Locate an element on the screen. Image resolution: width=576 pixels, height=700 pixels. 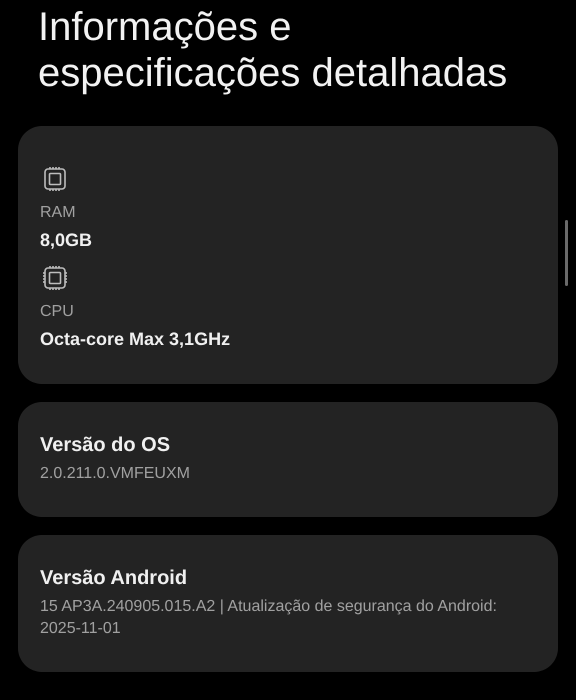
info-title: Versão do OS is located at coordinates (106, 445).